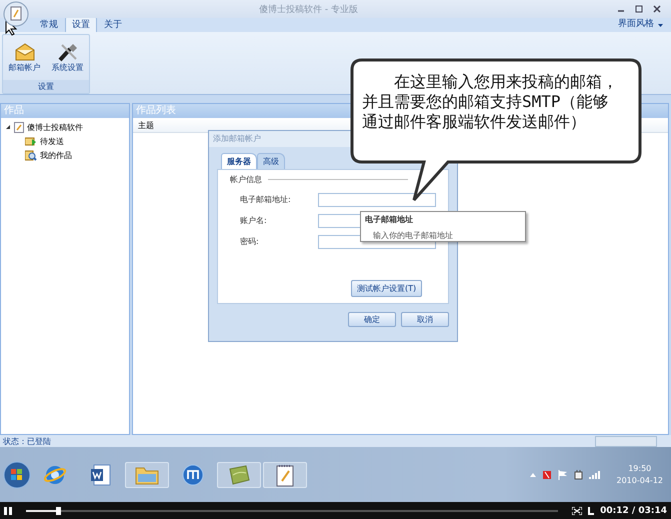 This screenshot has width=671, height=519. I want to click on tooltip-title: 电子邮箱地址, so click(389, 219).